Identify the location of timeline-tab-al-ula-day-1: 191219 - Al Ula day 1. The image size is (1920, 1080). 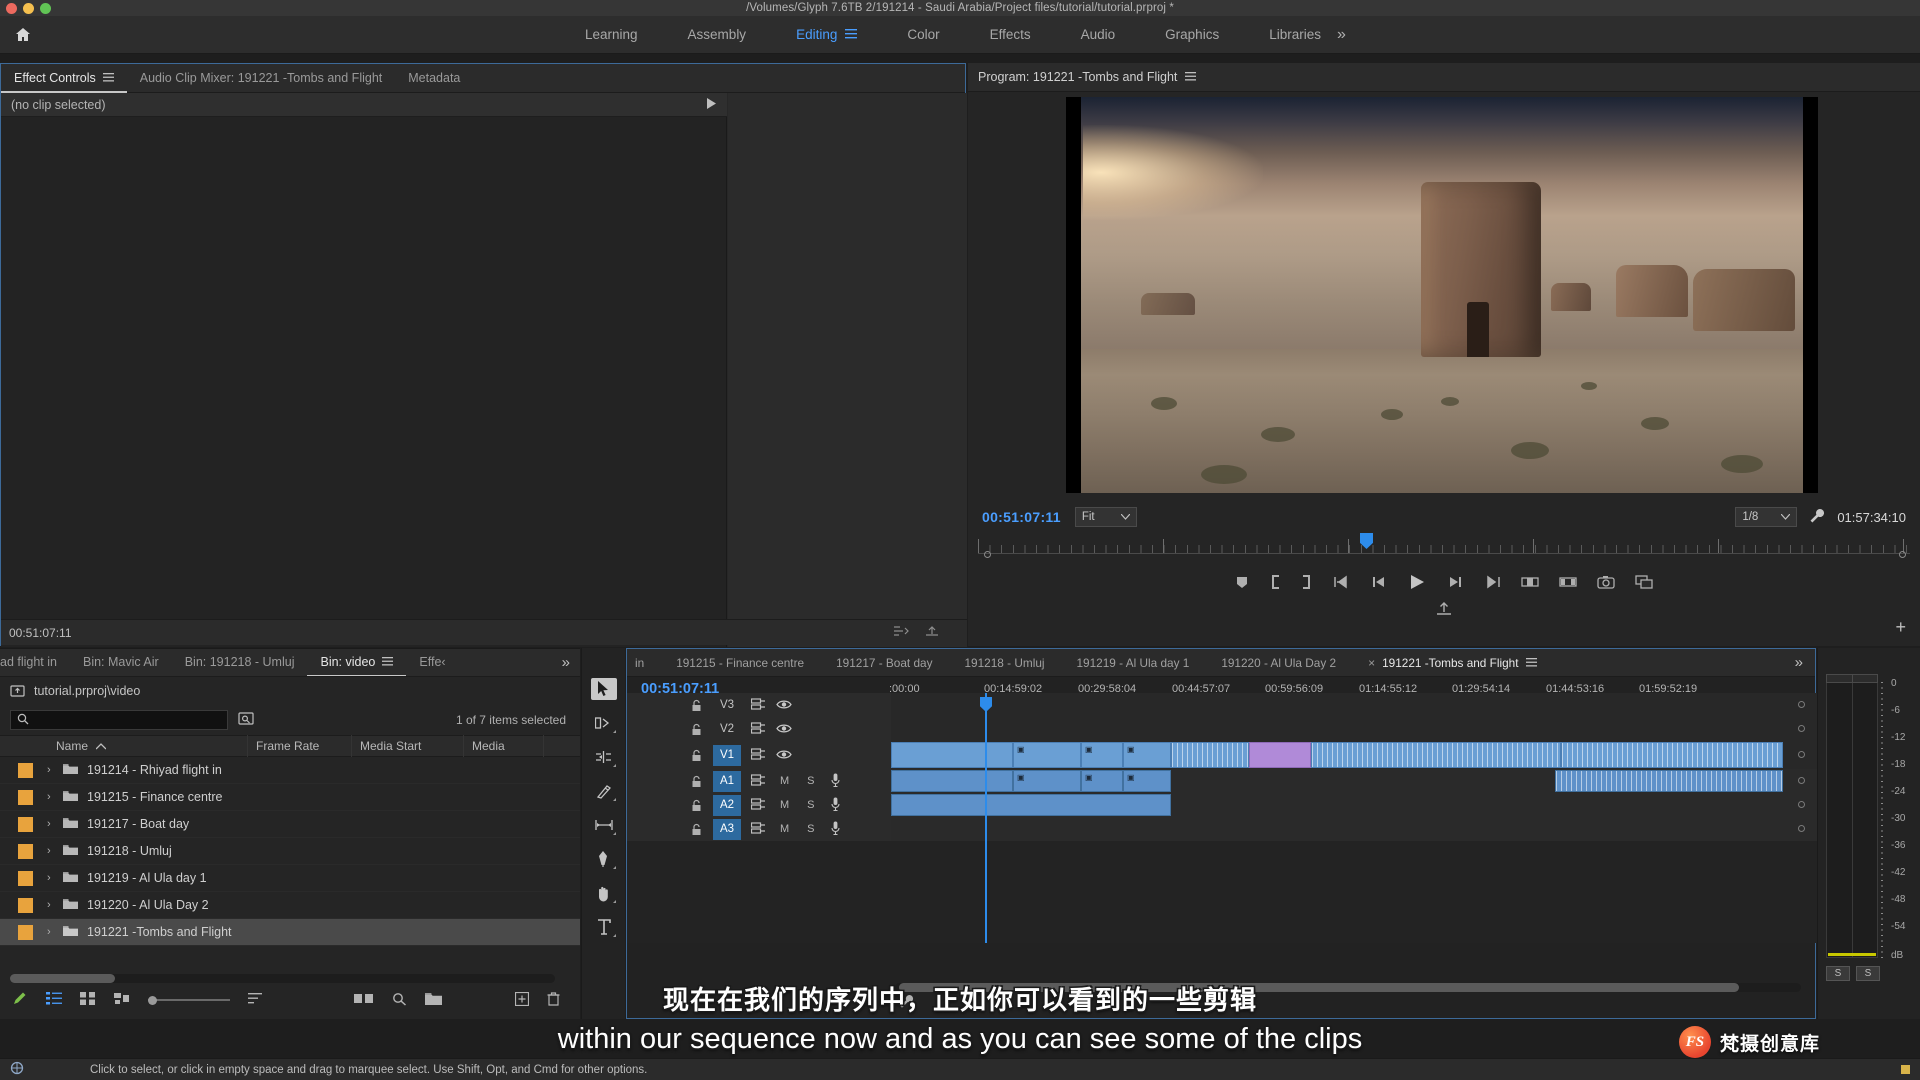
(1133, 662).